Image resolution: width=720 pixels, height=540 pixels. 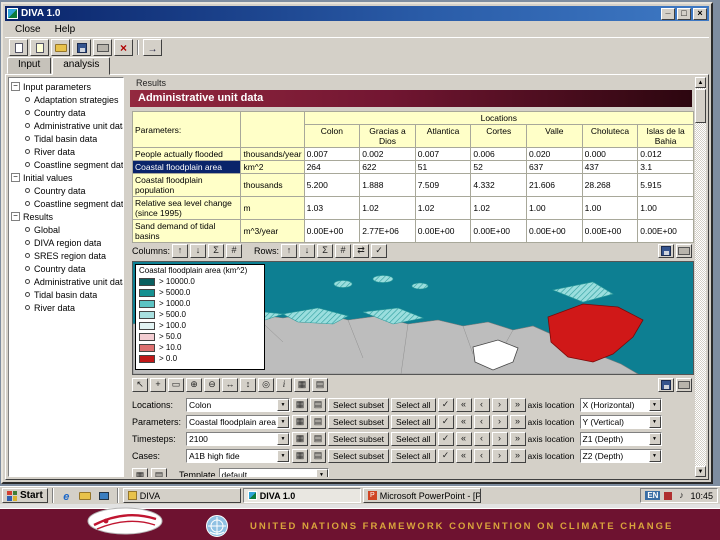 What do you see at coordinates (186, 154) in the screenshot?
I see `parameter-cell: People actually flooded` at bounding box center [186, 154].